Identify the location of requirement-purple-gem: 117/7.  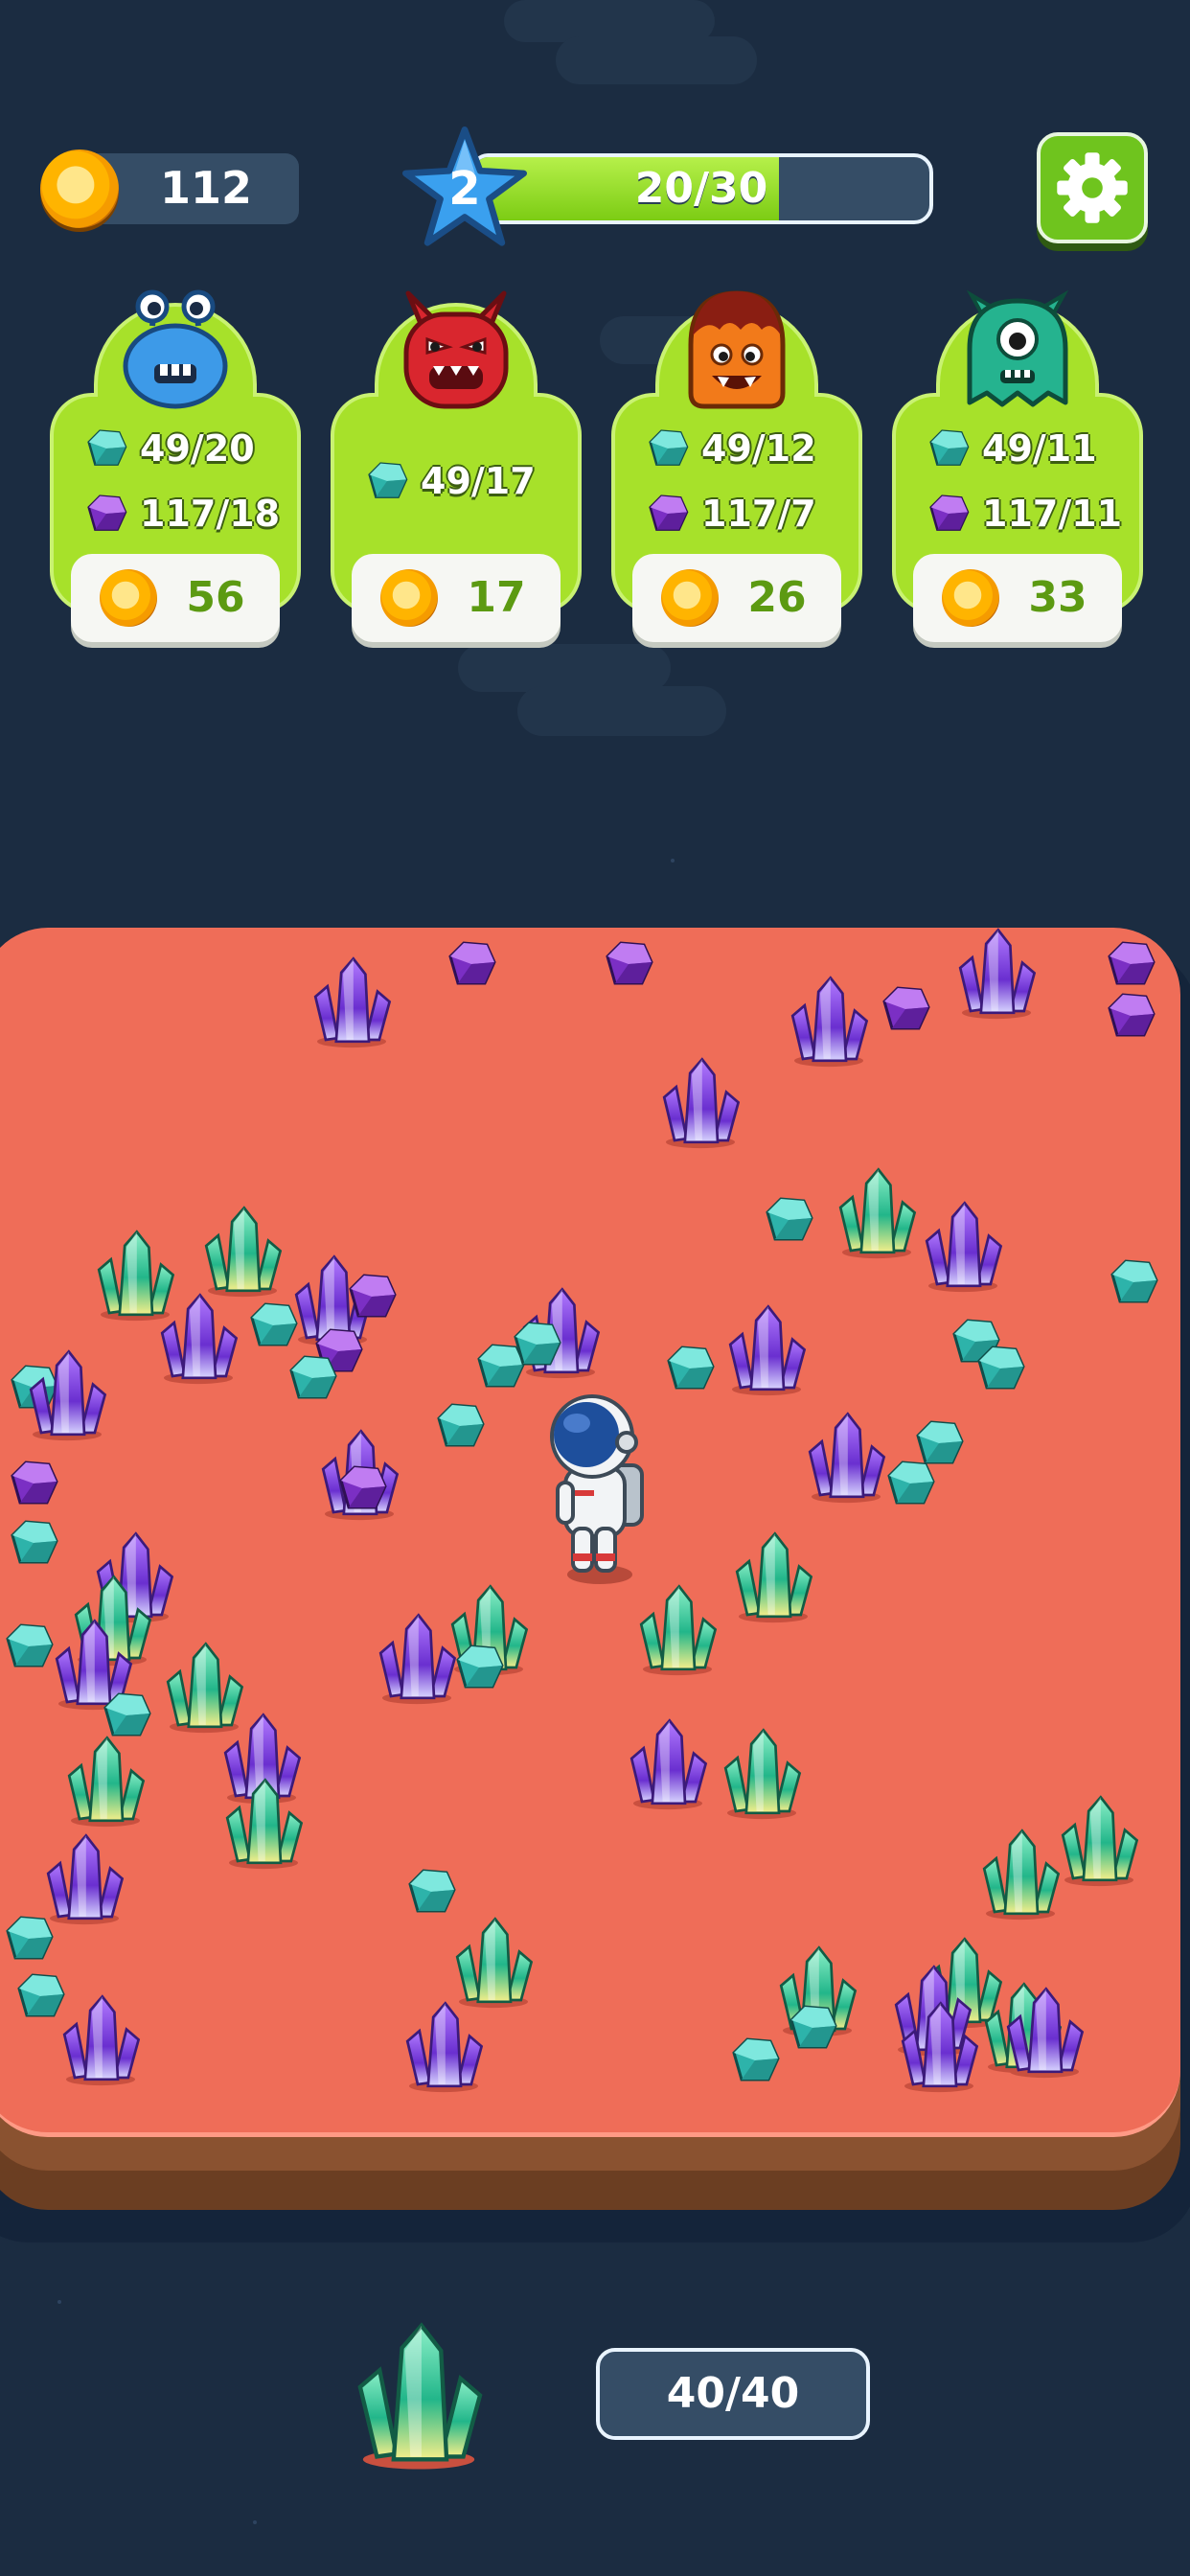
(745, 513).